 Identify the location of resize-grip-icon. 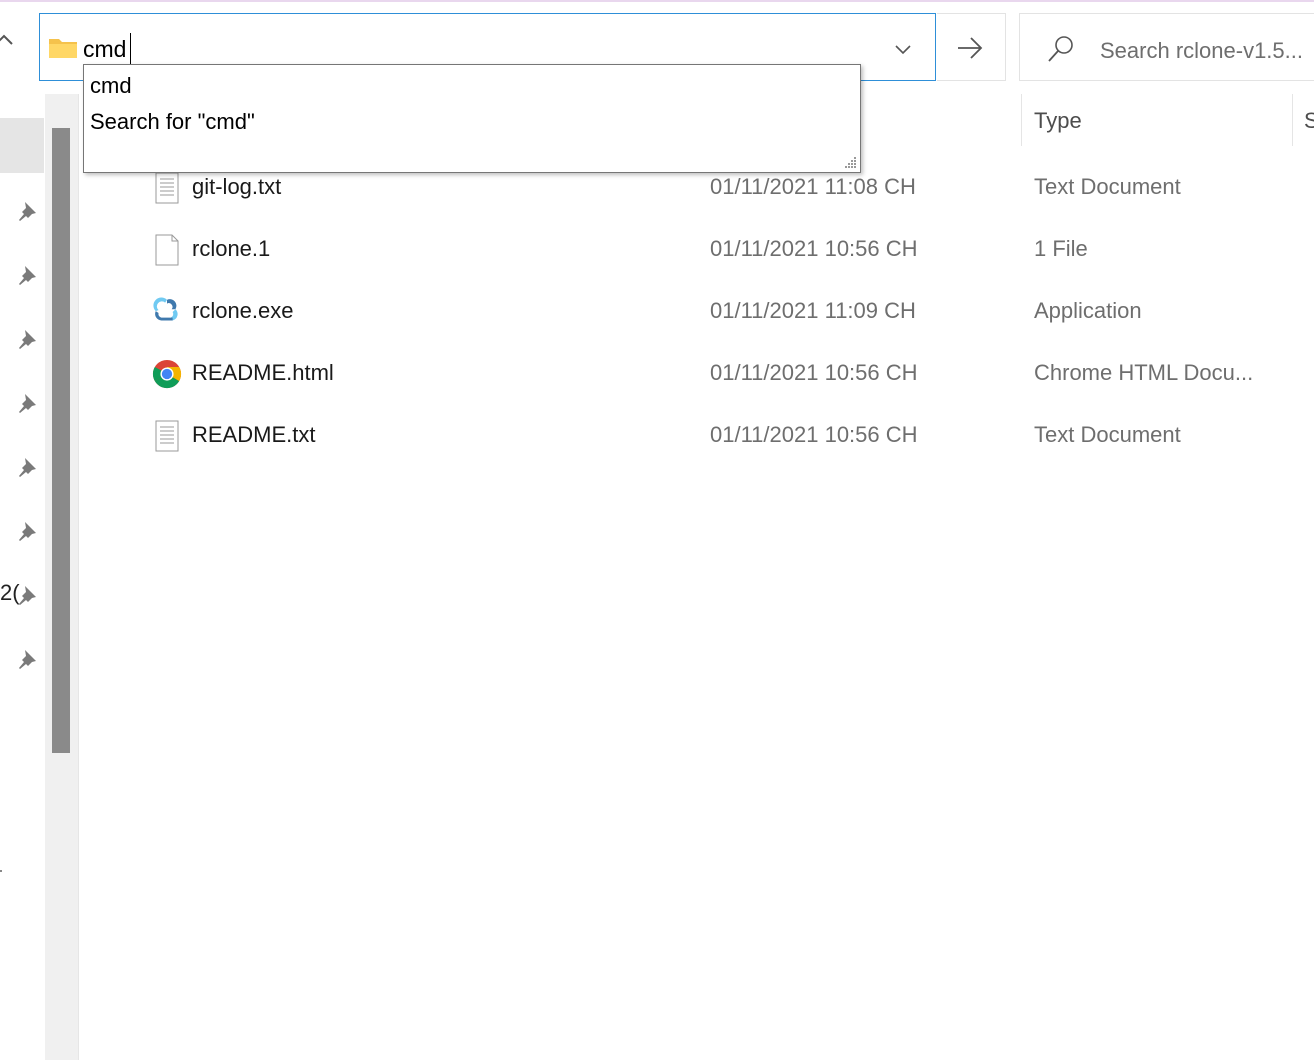
(850, 162).